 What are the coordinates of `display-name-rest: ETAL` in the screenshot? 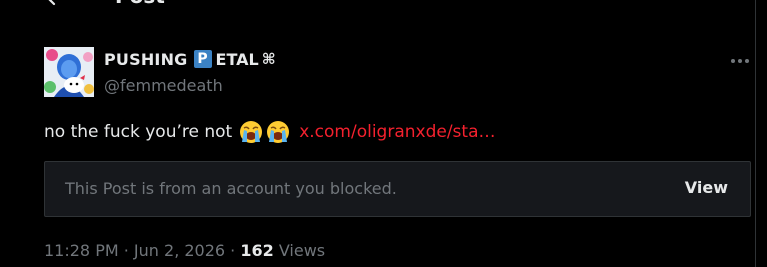 It's located at (237, 59).